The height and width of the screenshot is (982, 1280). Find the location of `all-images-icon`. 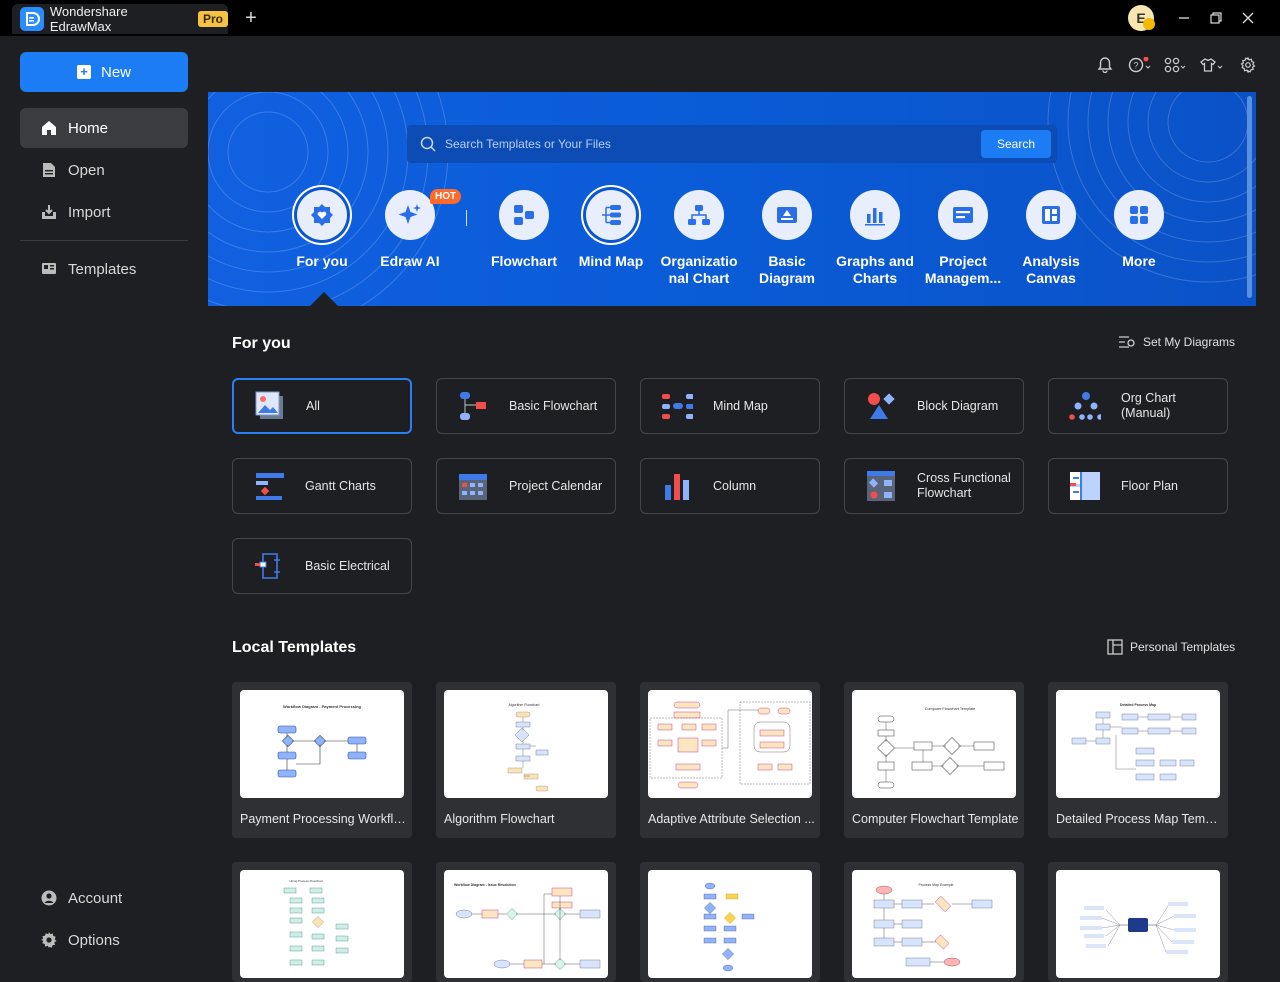

all-images-icon is located at coordinates (270, 406).